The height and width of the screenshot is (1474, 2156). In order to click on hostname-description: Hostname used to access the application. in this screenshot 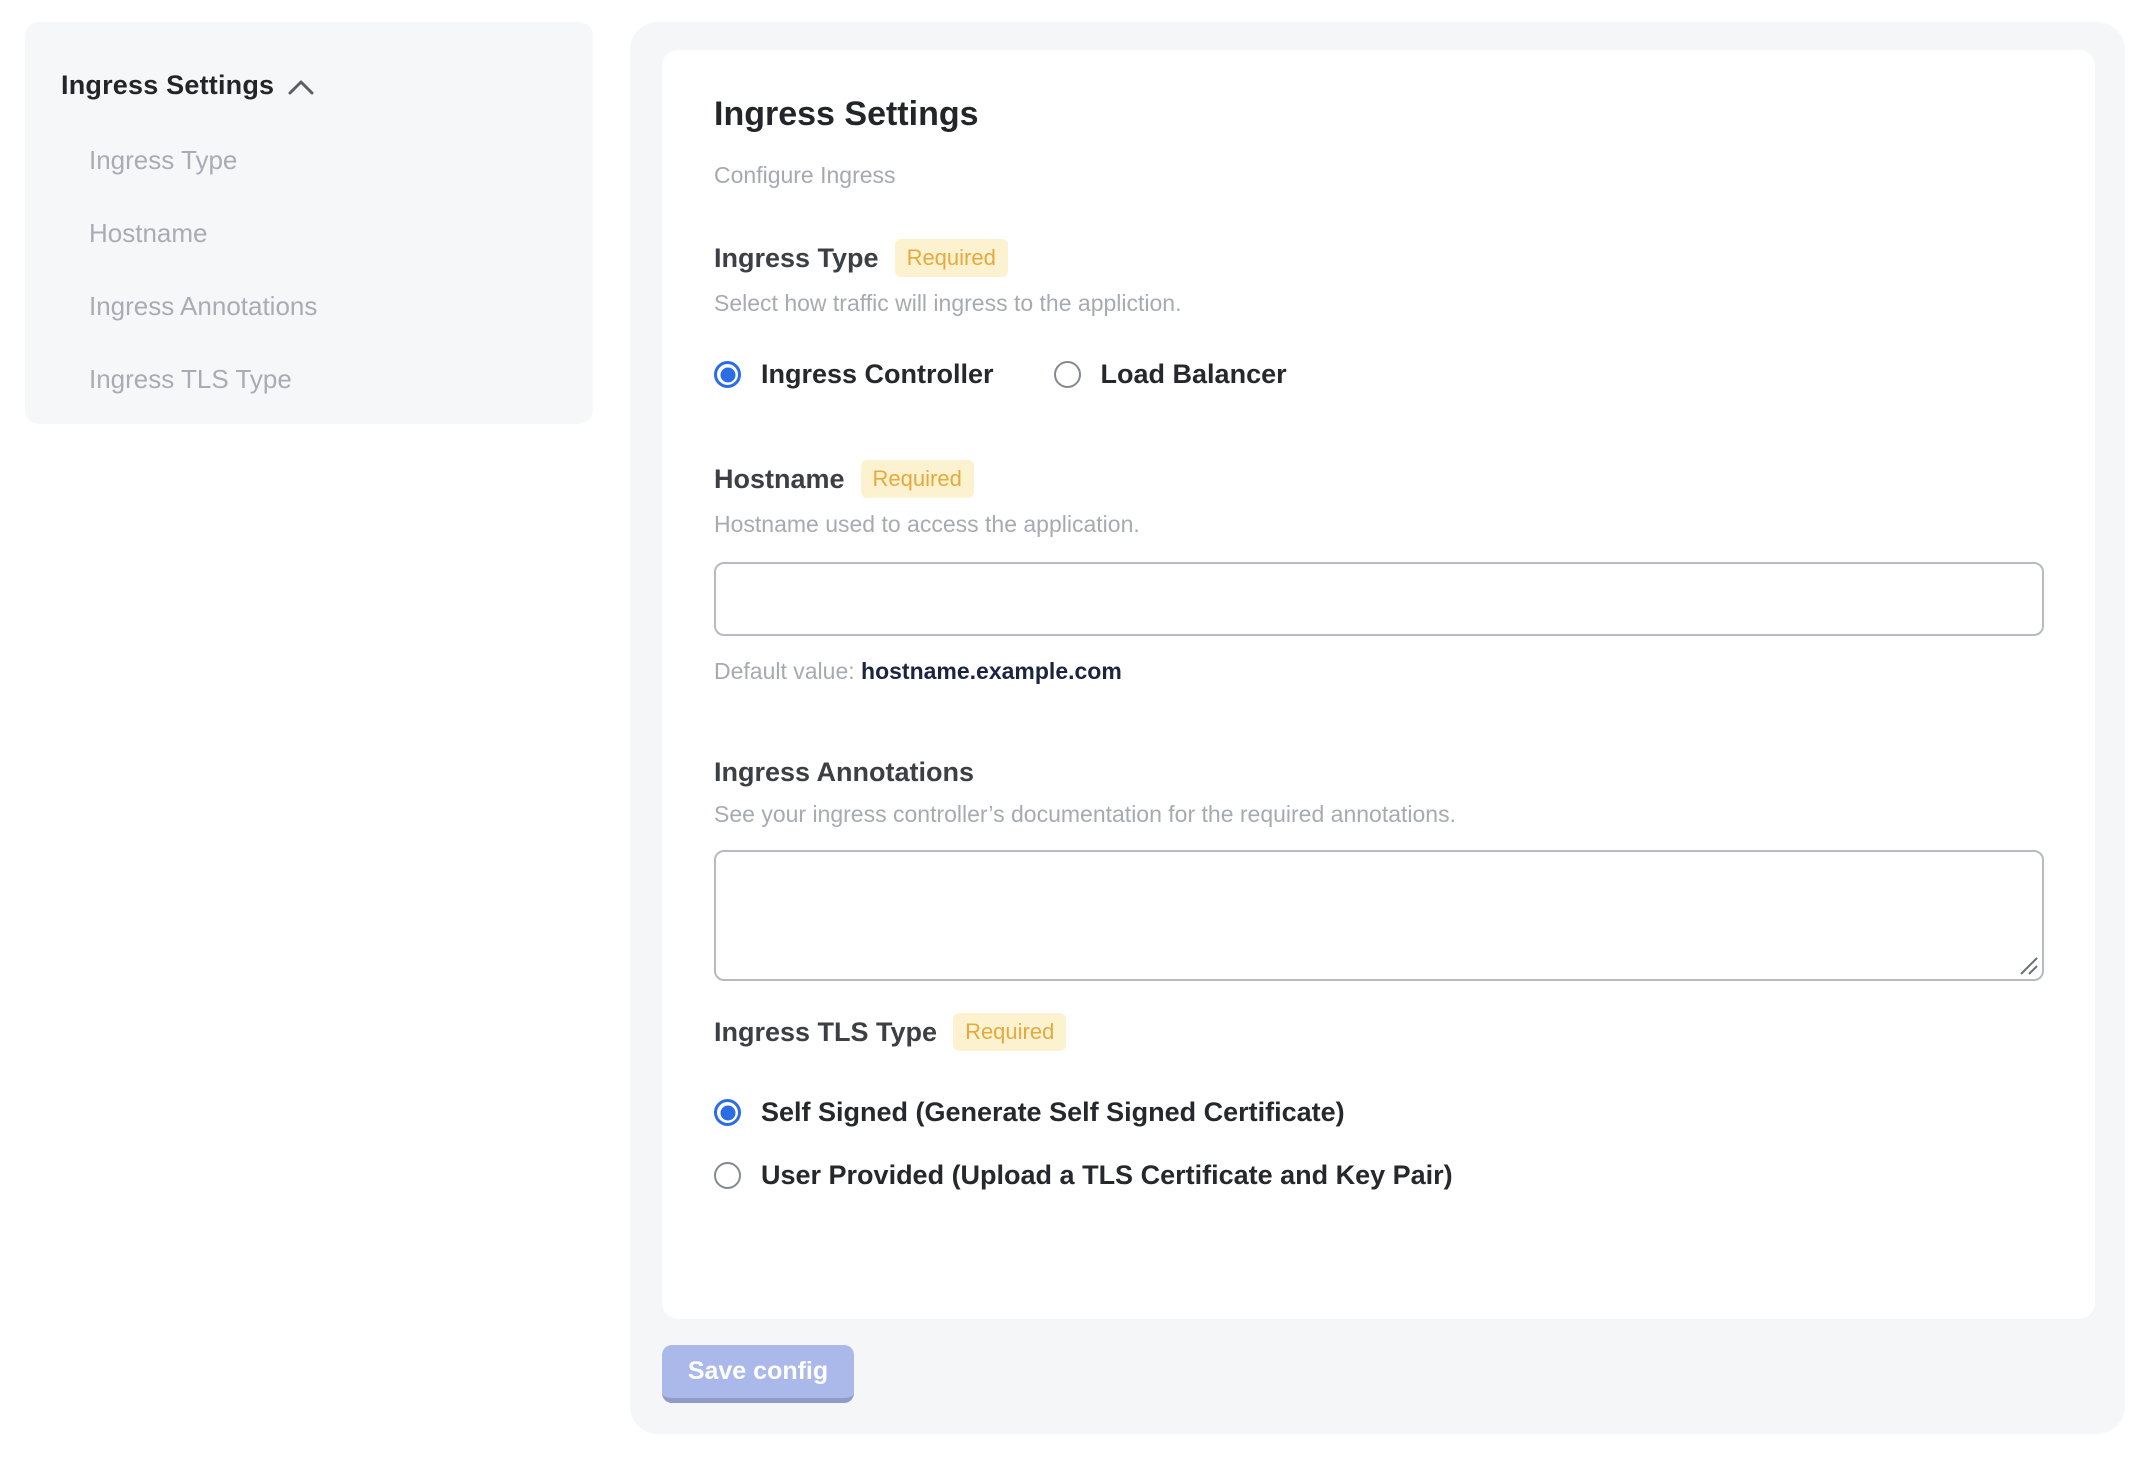, I will do `click(927, 524)`.